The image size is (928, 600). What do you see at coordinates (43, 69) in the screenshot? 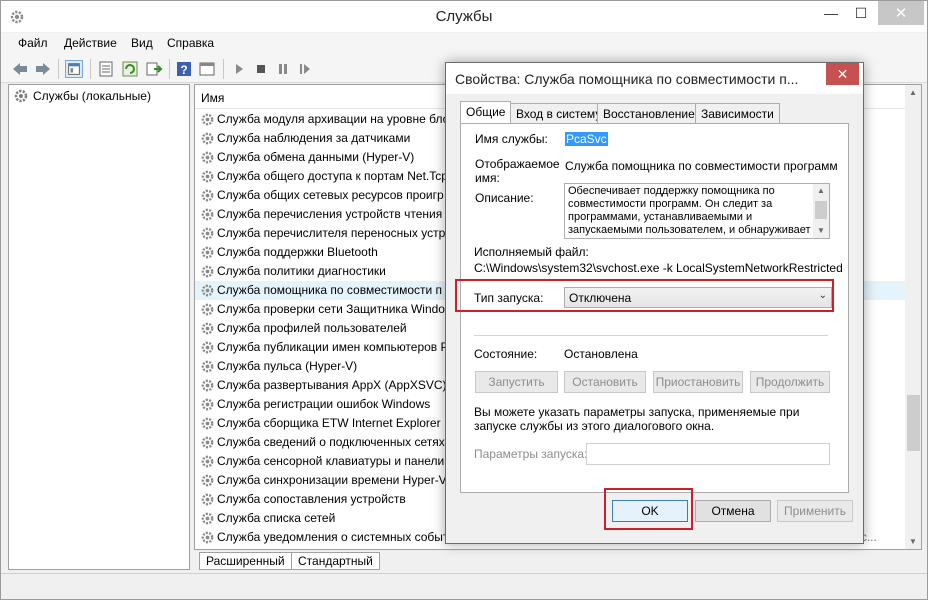
I see `forward-arrow-icon` at bounding box center [43, 69].